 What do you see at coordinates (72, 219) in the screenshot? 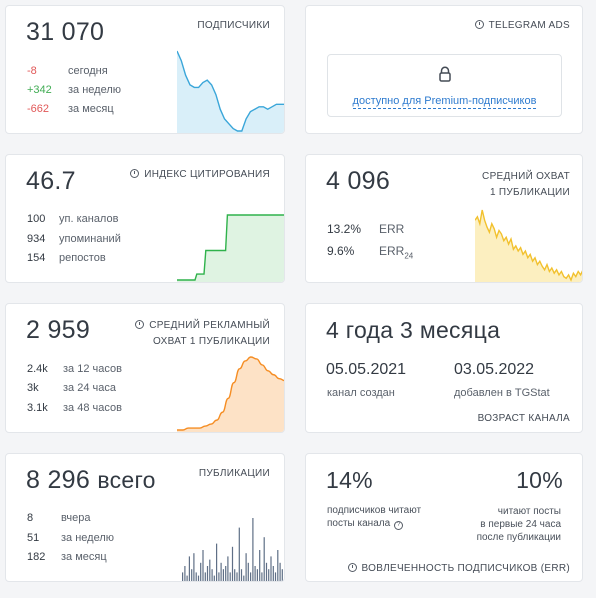
I see `citation-channels-row: 100 уп. каналов` at bounding box center [72, 219].